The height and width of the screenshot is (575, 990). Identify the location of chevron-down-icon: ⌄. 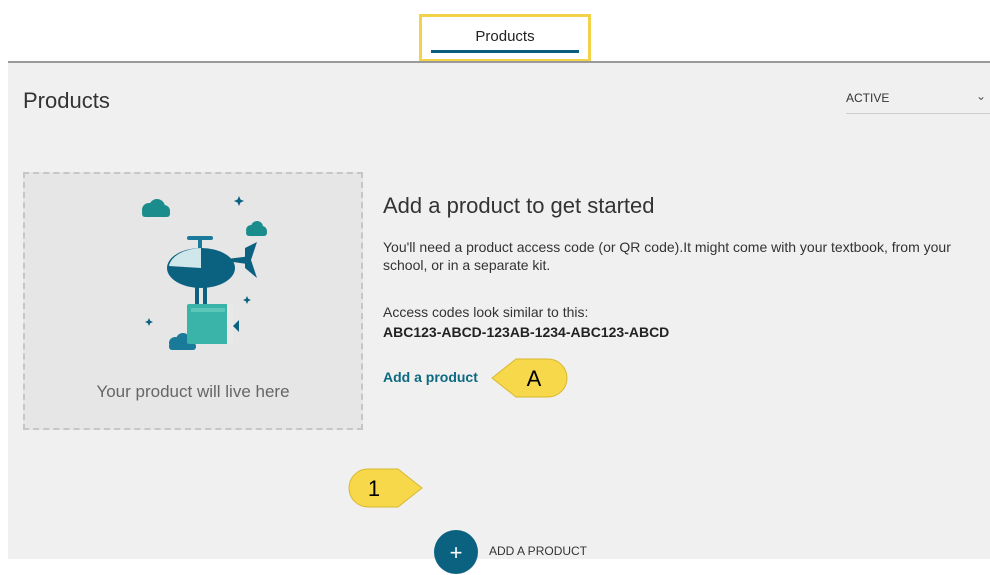
(980, 96).